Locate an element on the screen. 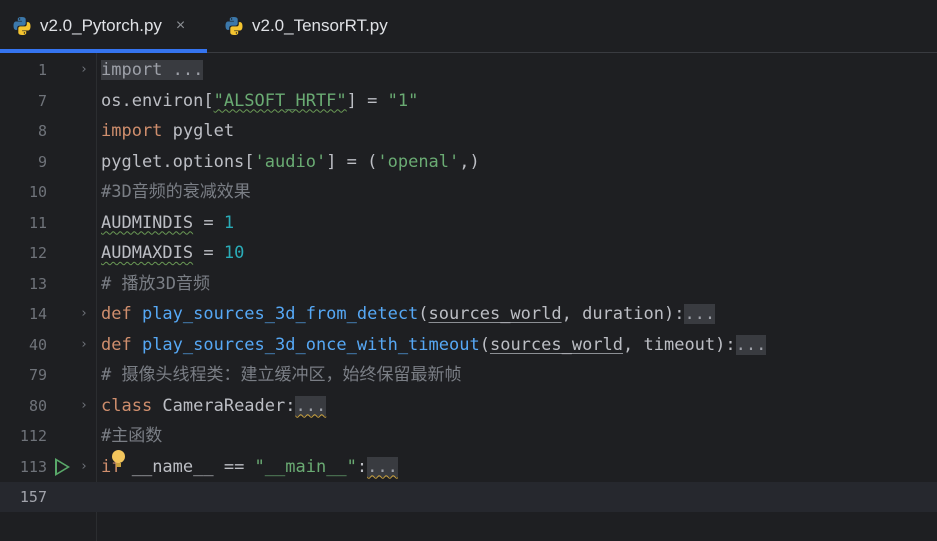  line-number: 8 is located at coordinates (42, 131).